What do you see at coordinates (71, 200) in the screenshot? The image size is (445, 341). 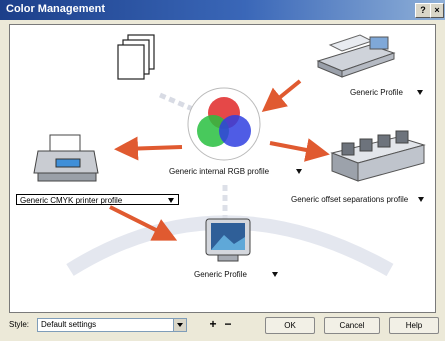 I see `printer-profile-value: Generic CMYK printer profile` at bounding box center [71, 200].